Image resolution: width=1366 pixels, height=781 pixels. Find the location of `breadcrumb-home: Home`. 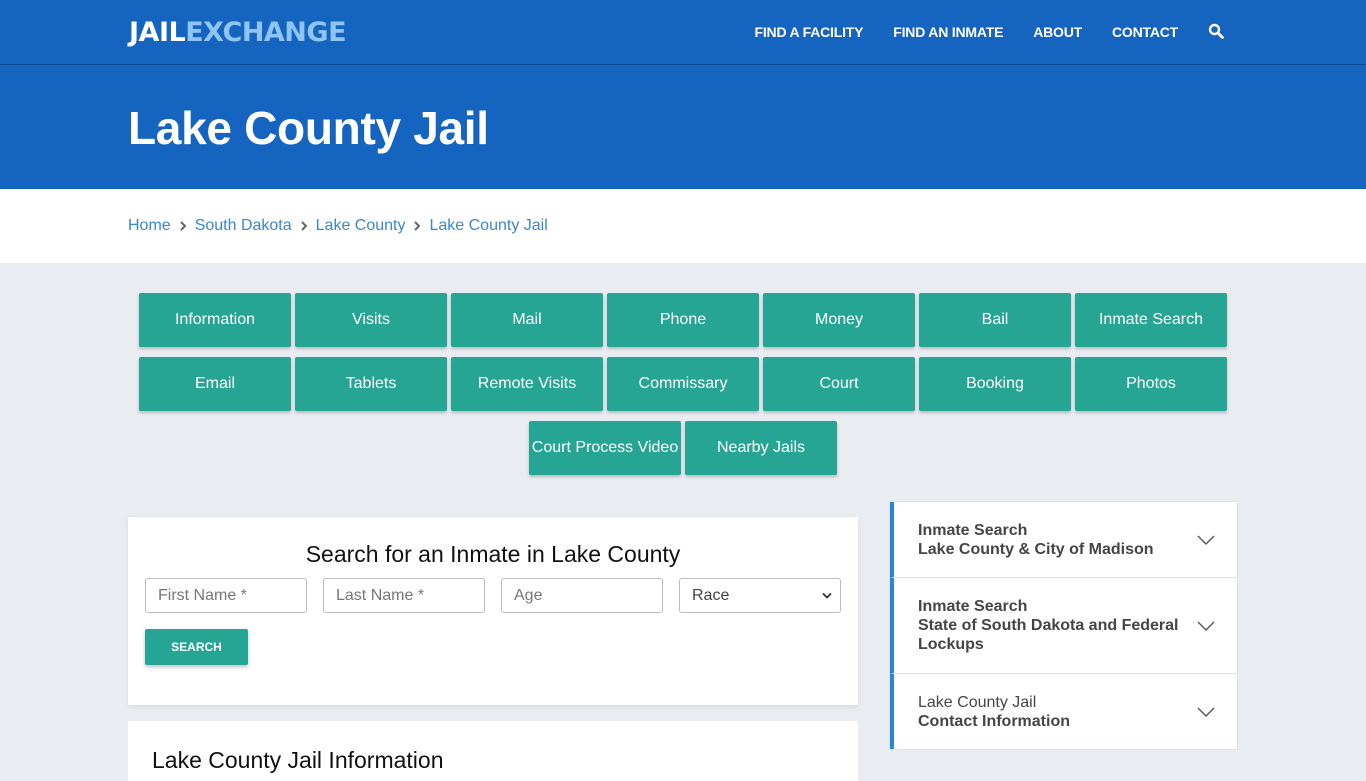

breadcrumb-home: Home is located at coordinates (149, 226).